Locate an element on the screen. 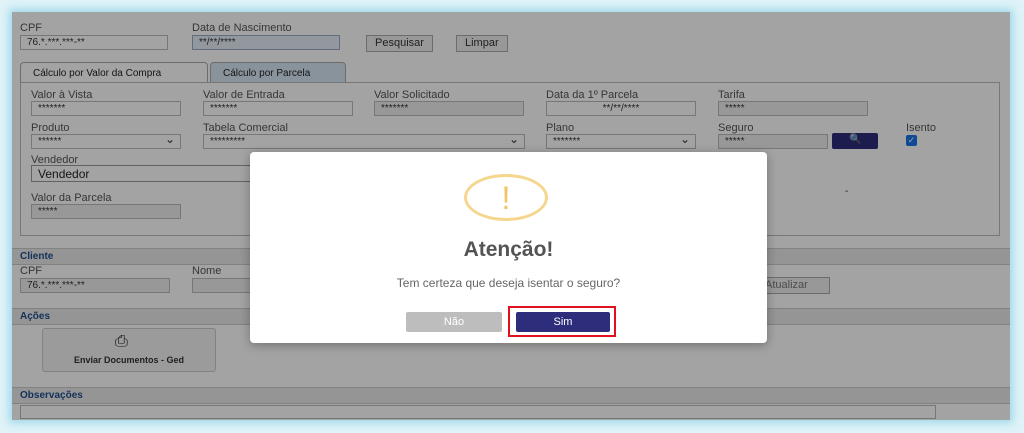  warning-icon-wrapper: ! is located at coordinates (506, 197).